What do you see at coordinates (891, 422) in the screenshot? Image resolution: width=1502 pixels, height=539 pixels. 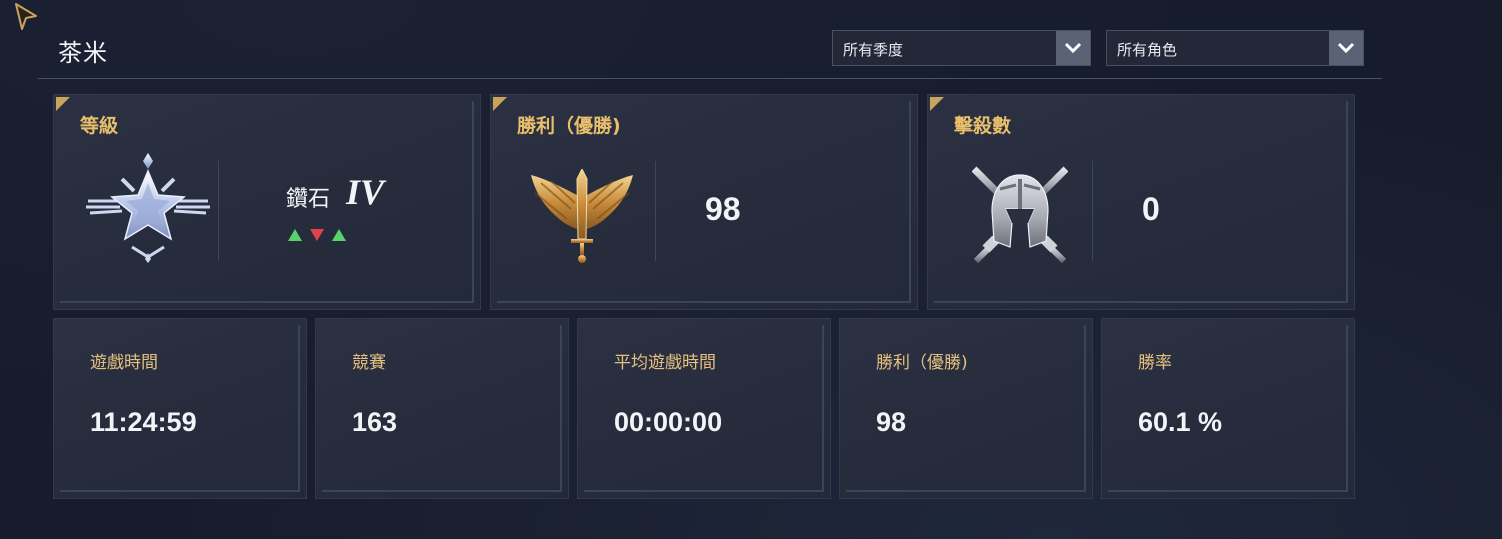 I see `stat-value: 98` at bounding box center [891, 422].